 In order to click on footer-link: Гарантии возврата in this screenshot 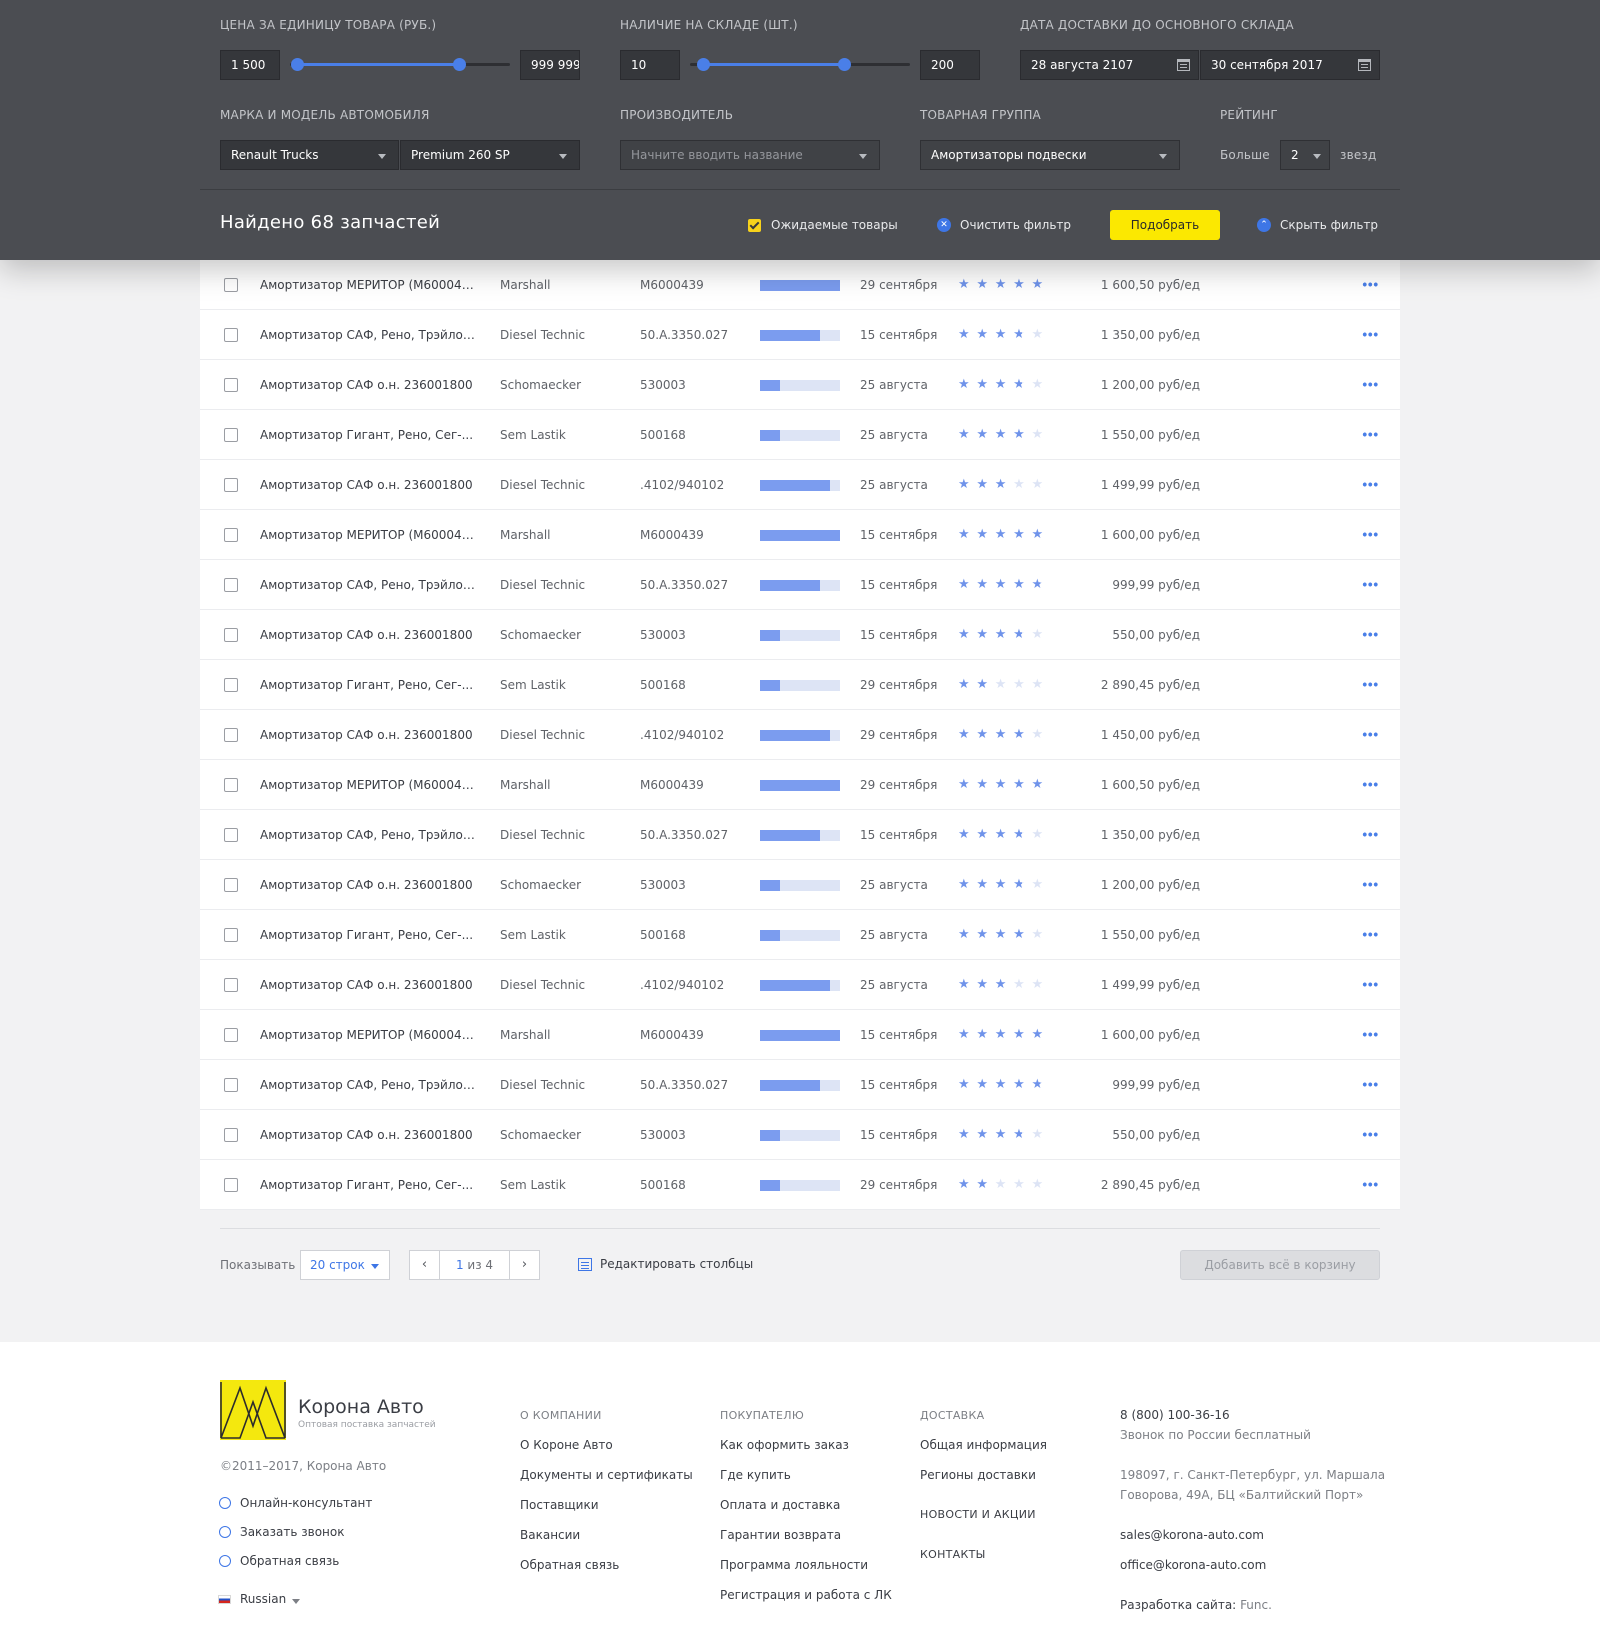, I will do `click(780, 1535)`.